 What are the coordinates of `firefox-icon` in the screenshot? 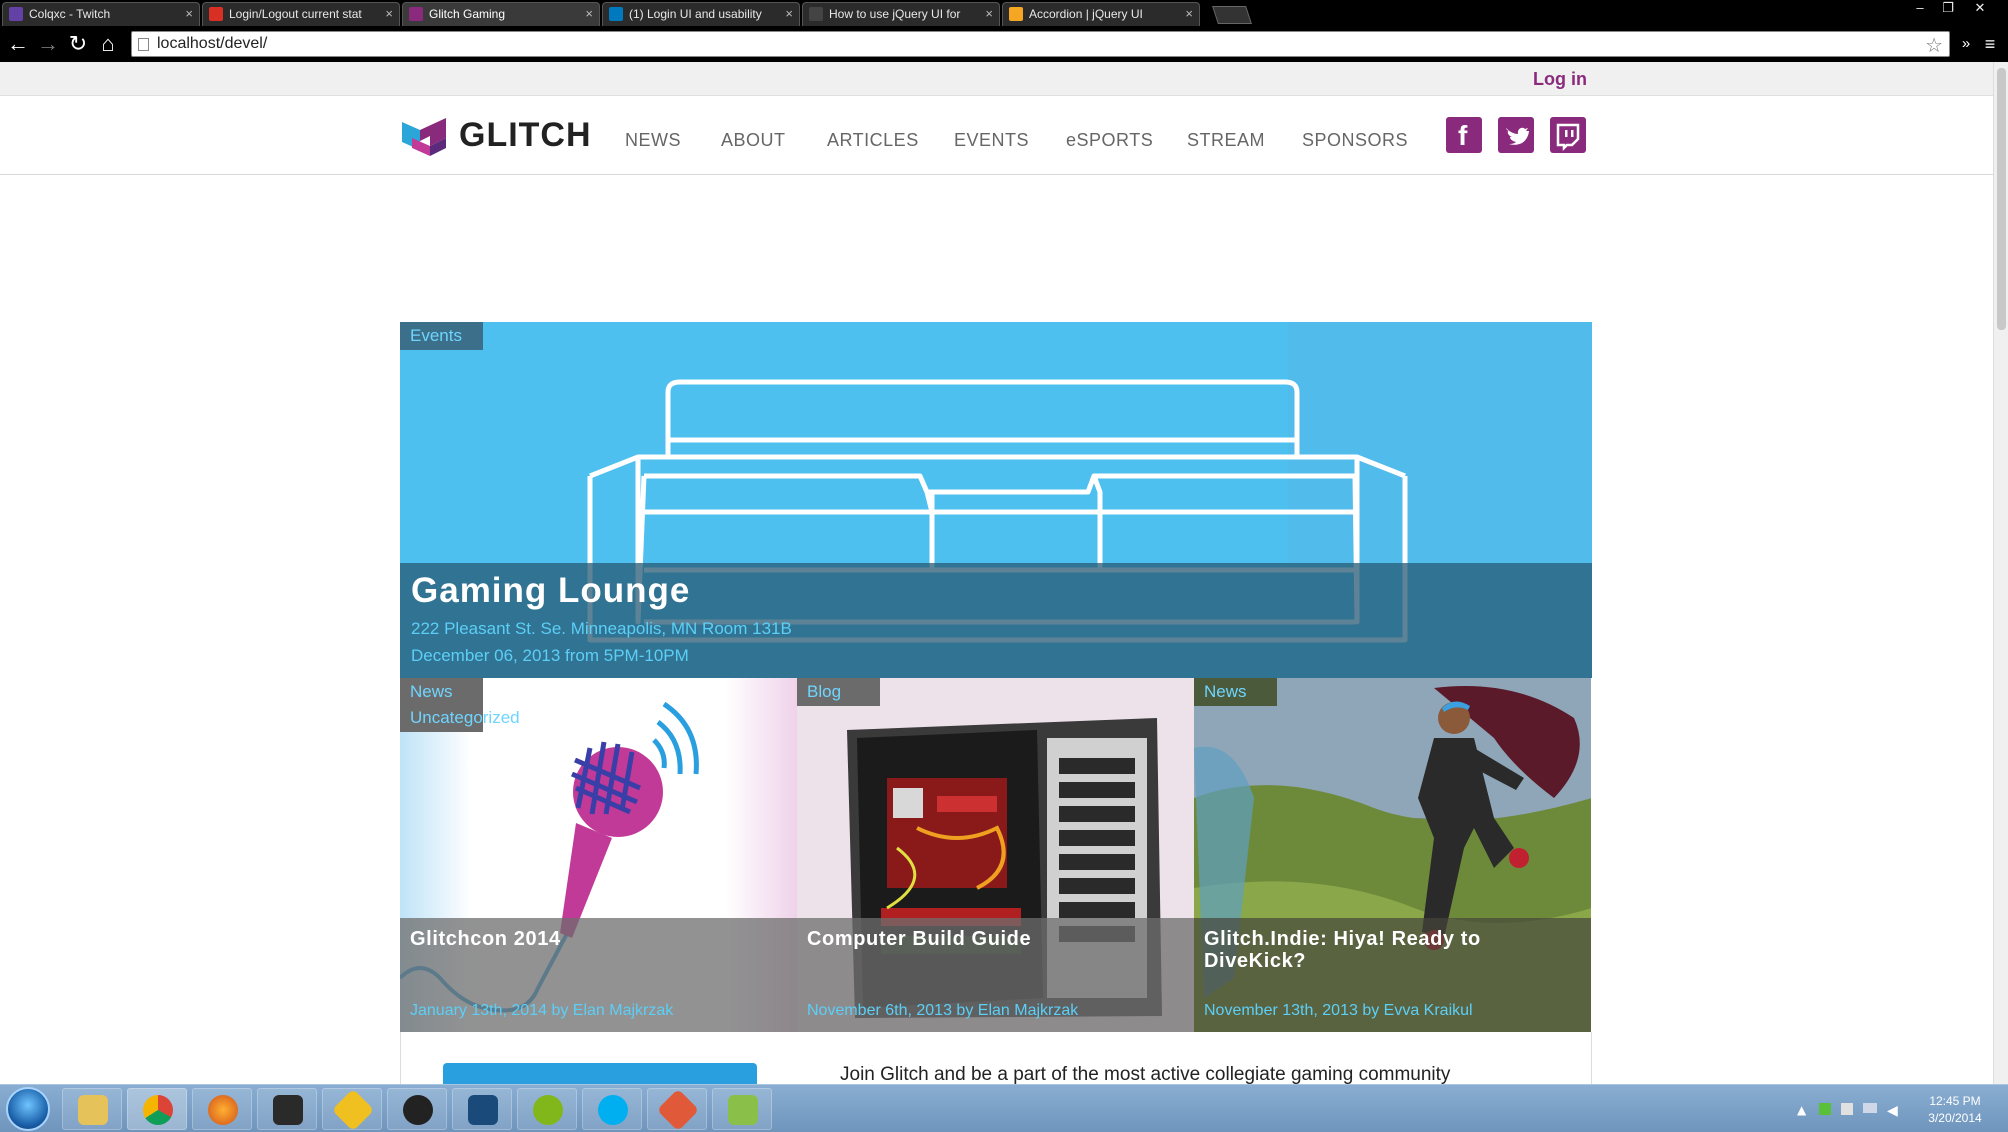 It's located at (222, 1109).